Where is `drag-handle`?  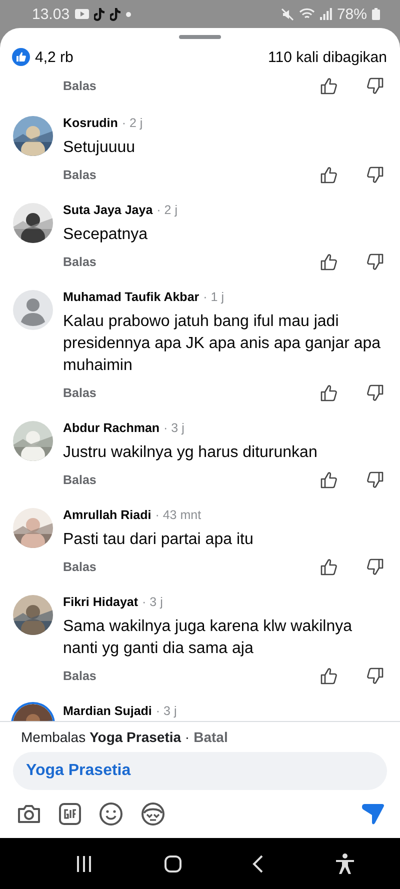
drag-handle is located at coordinates (200, 37).